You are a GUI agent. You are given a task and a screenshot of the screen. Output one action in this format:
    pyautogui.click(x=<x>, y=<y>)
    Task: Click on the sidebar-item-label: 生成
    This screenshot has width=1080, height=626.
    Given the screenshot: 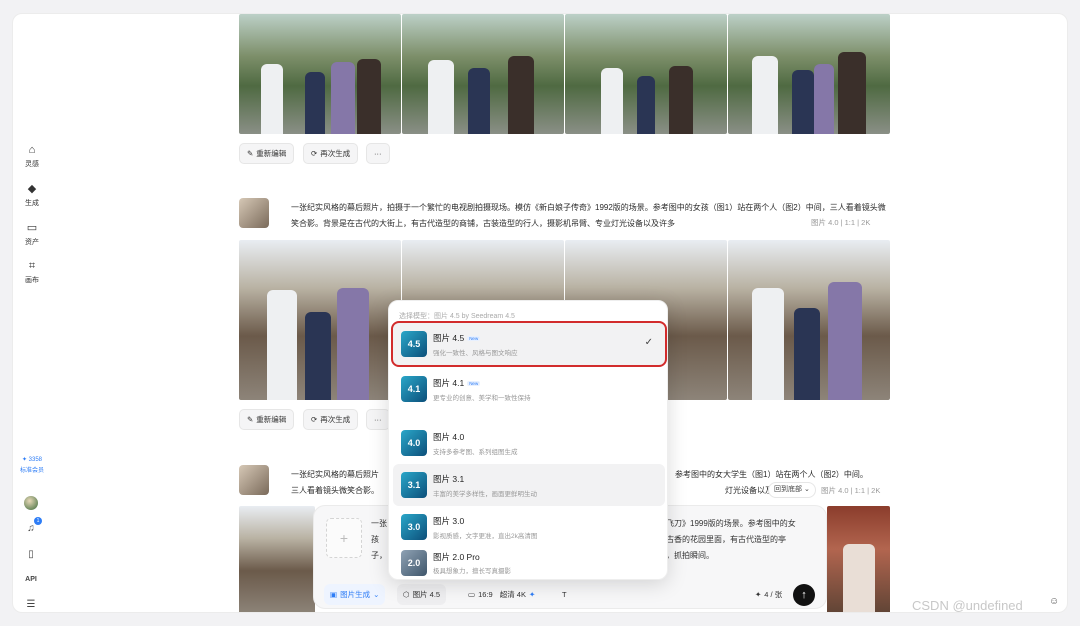 What is the action you would take?
    pyautogui.click(x=32, y=203)
    